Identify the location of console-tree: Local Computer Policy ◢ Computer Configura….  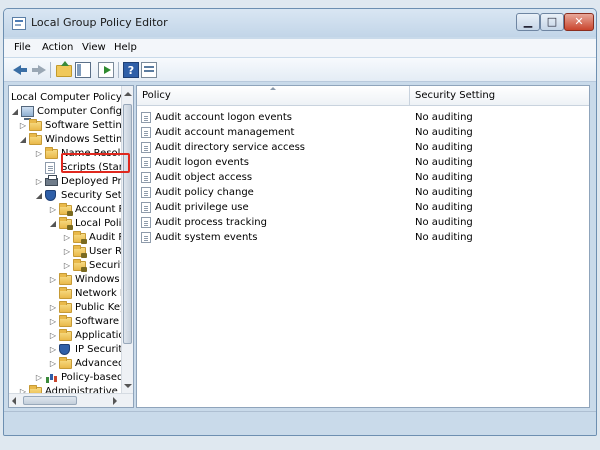
(65, 240).